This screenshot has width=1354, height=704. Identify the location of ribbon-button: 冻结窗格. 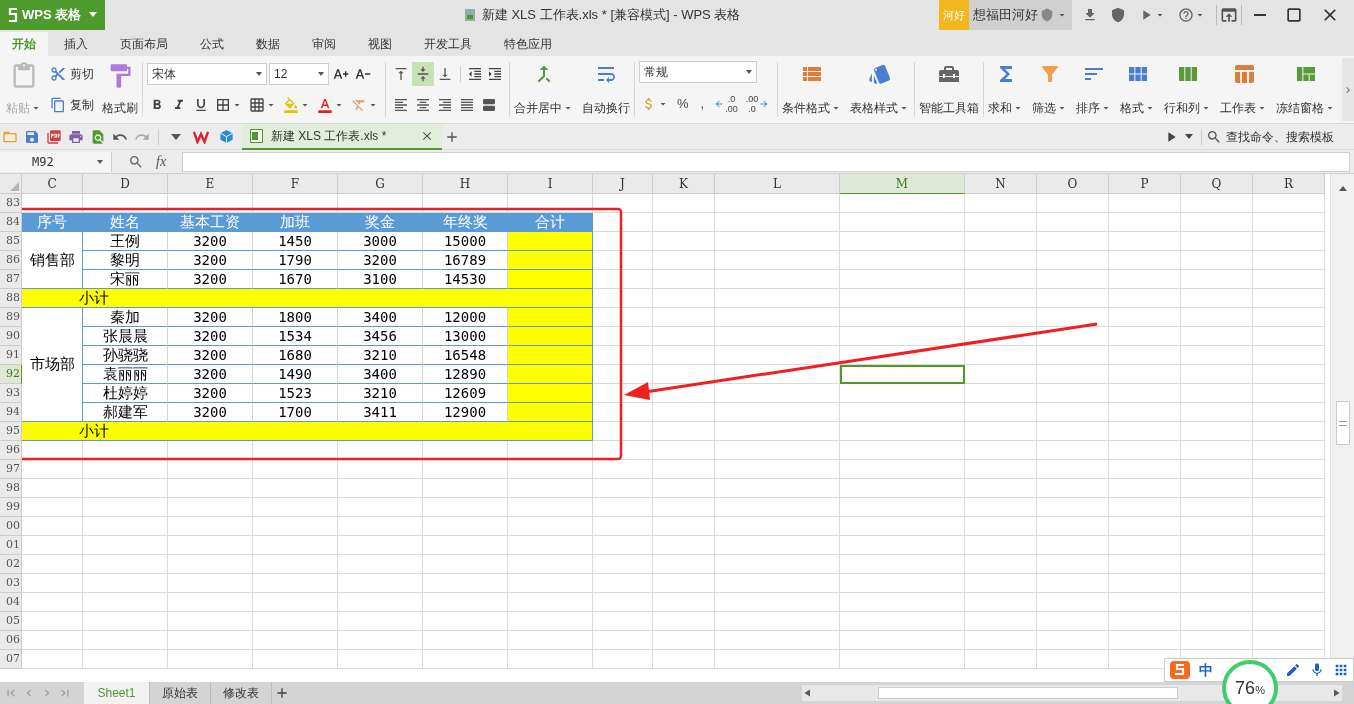
(1306, 89).